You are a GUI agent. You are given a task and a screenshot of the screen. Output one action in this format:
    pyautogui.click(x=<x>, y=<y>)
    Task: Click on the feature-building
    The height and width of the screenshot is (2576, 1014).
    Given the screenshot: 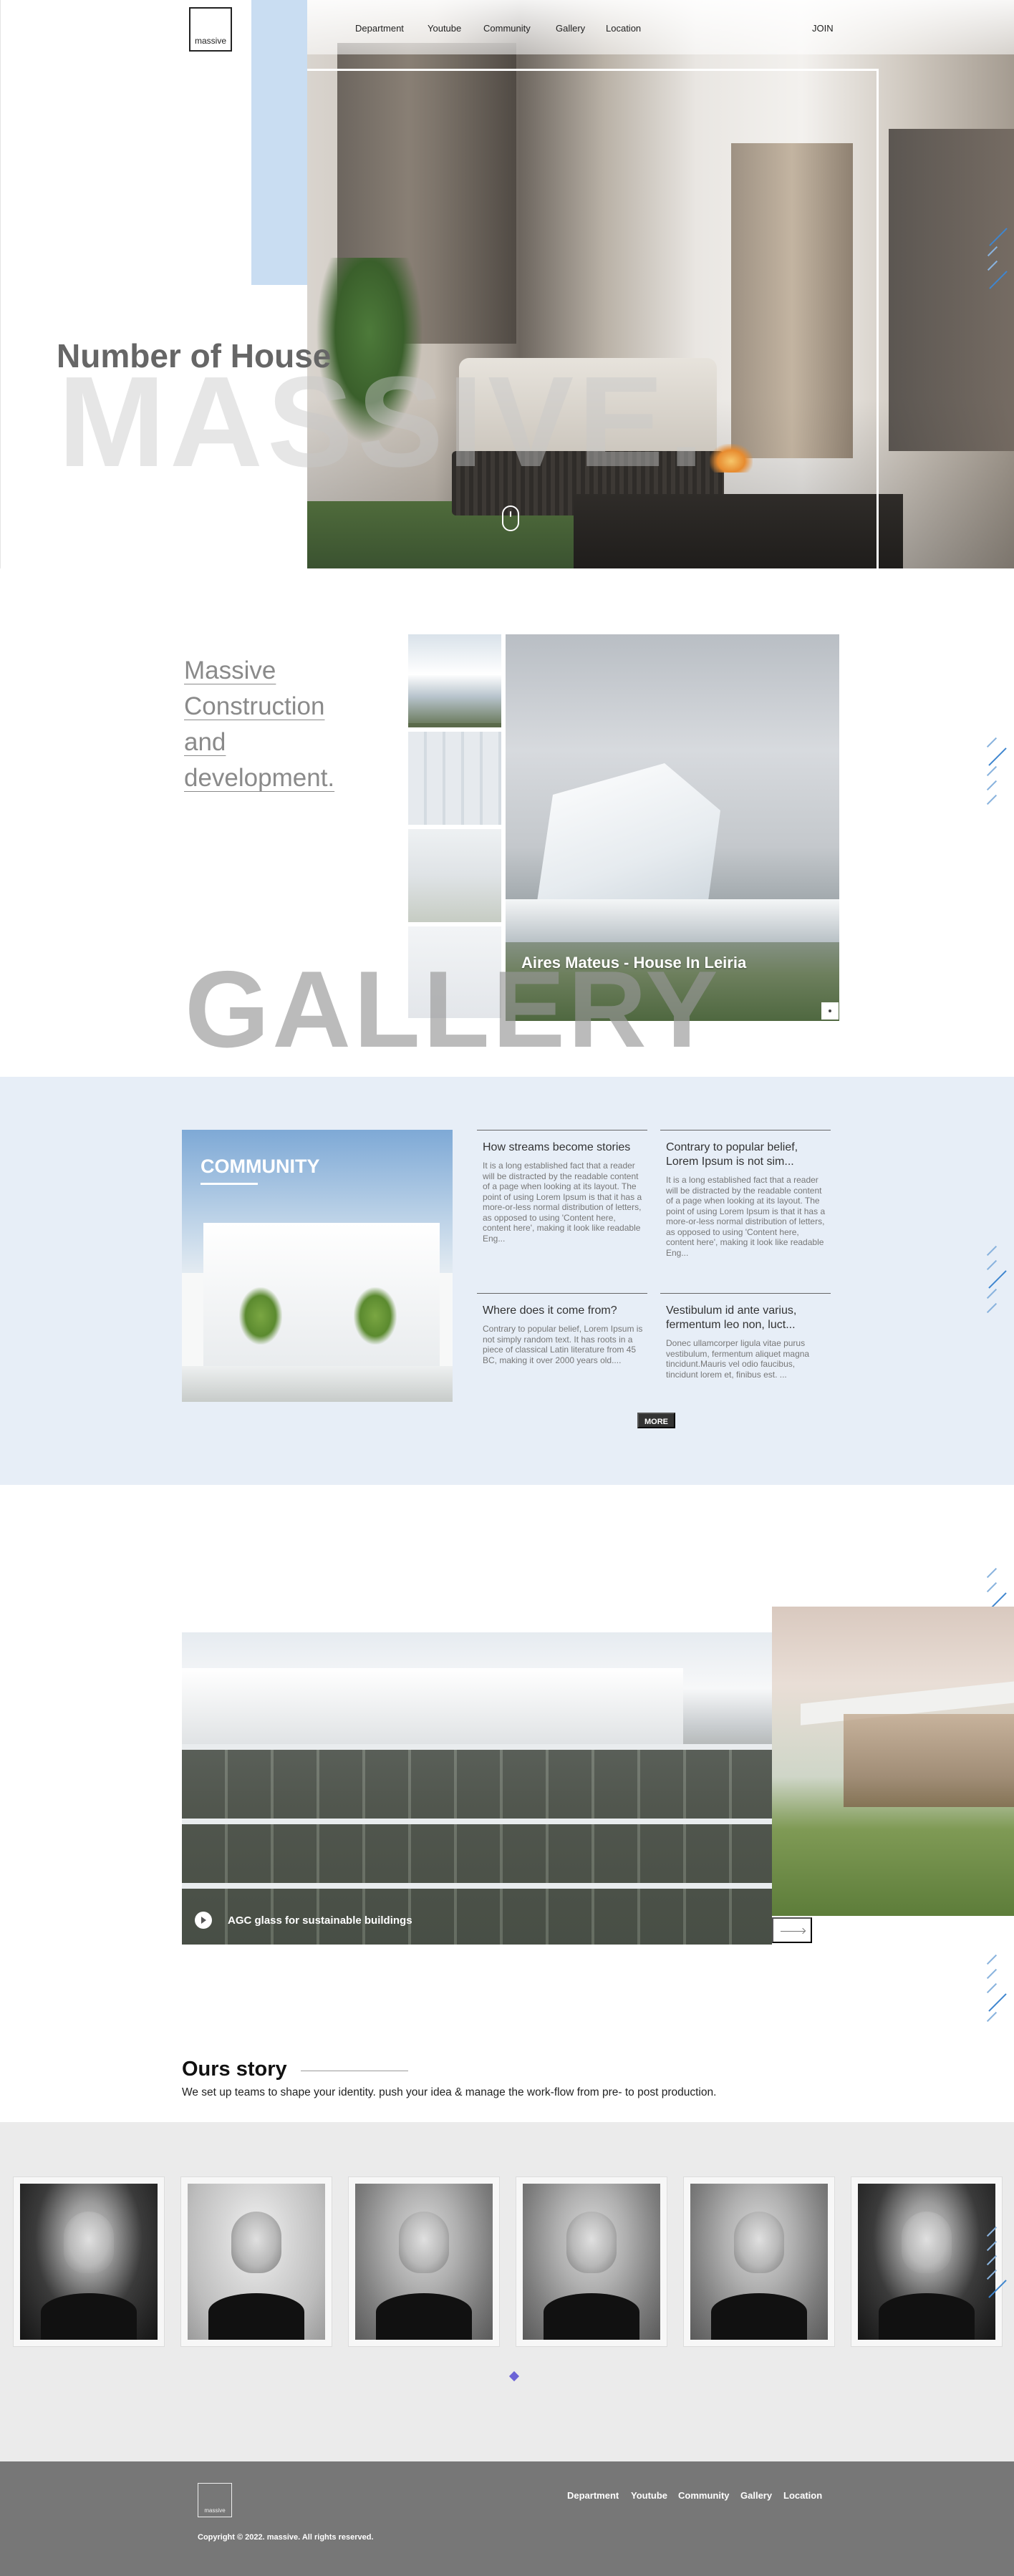 What is the action you would take?
    pyautogui.click(x=627, y=842)
    